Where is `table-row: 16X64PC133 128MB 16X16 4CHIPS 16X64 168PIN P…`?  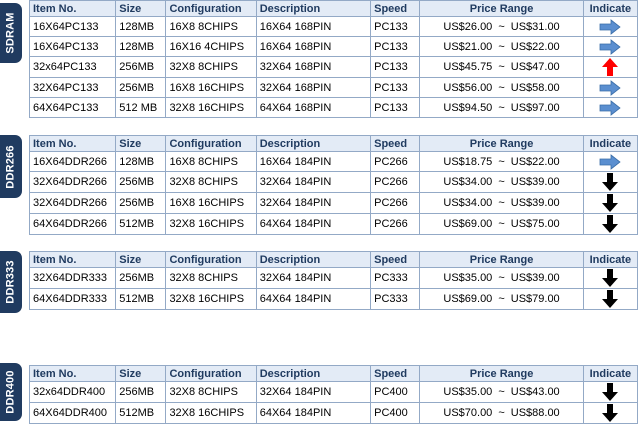
table-row: 16X64PC133 128MB 16X16 4CHIPS 16X64 168PIN P… is located at coordinates (333, 46).